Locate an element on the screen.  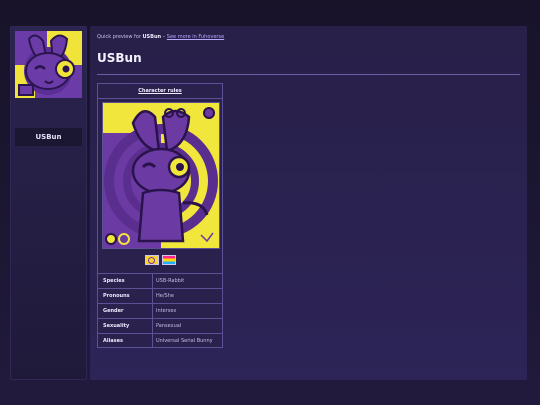
intersex-flag-ring is located at coordinates (151, 260).